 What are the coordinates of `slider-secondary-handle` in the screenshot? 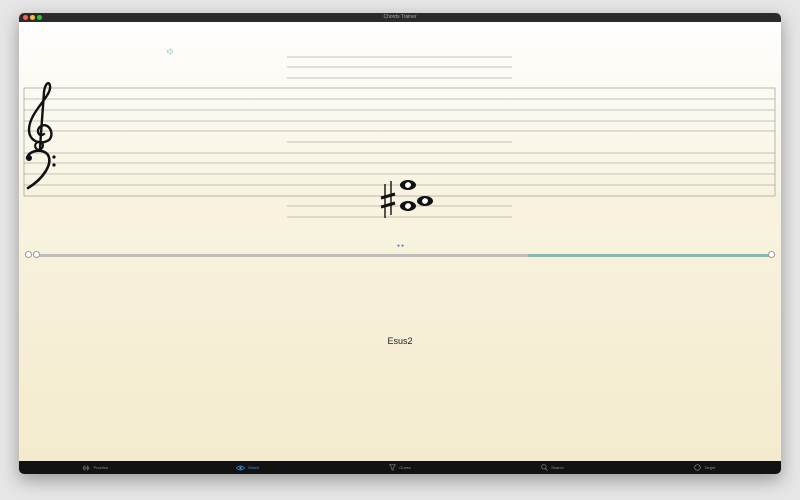 It's located at (36, 254).